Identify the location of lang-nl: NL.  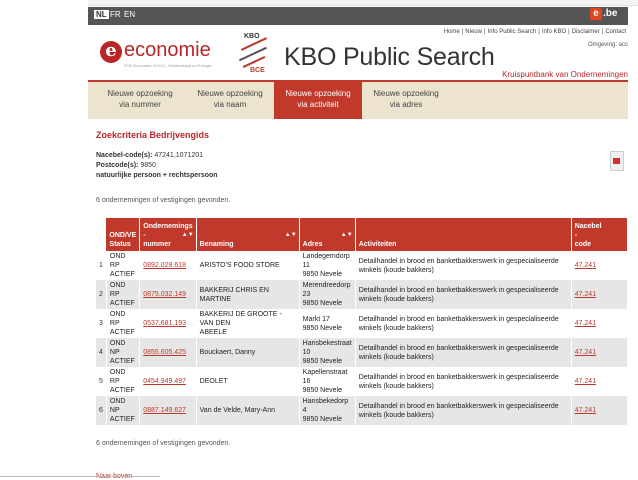
(101, 14).